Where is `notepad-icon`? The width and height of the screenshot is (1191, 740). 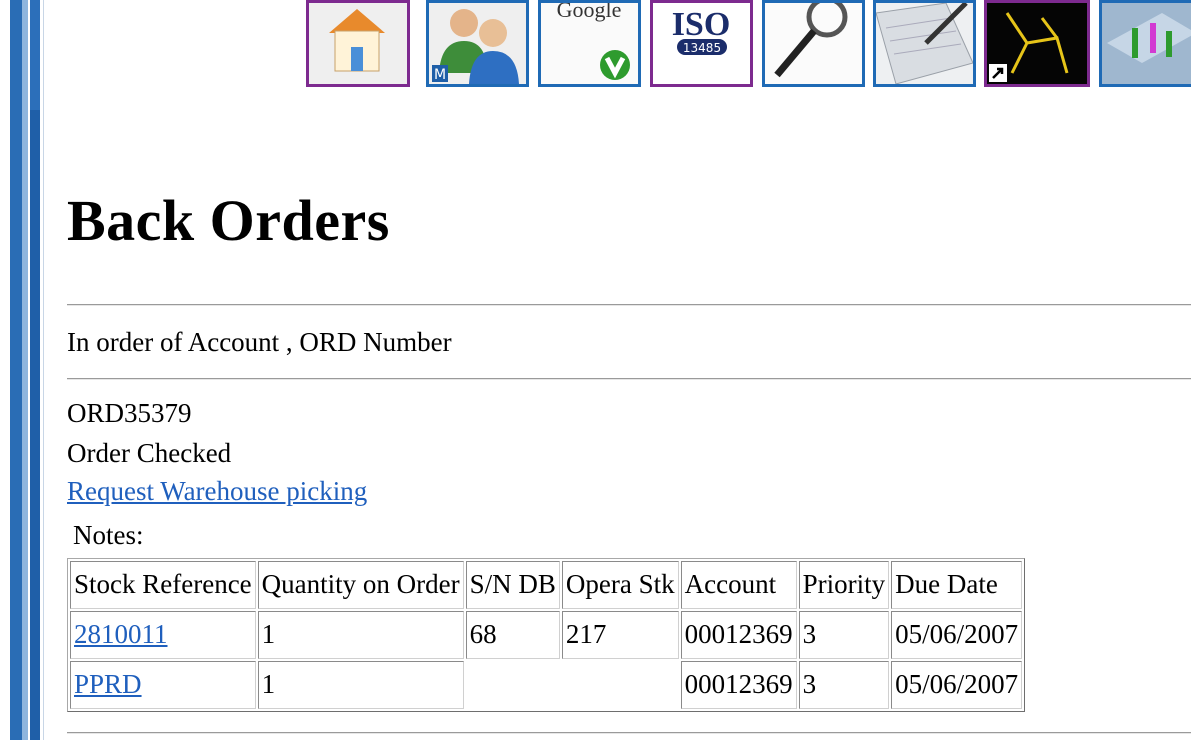
notepad-icon is located at coordinates (924, 43).